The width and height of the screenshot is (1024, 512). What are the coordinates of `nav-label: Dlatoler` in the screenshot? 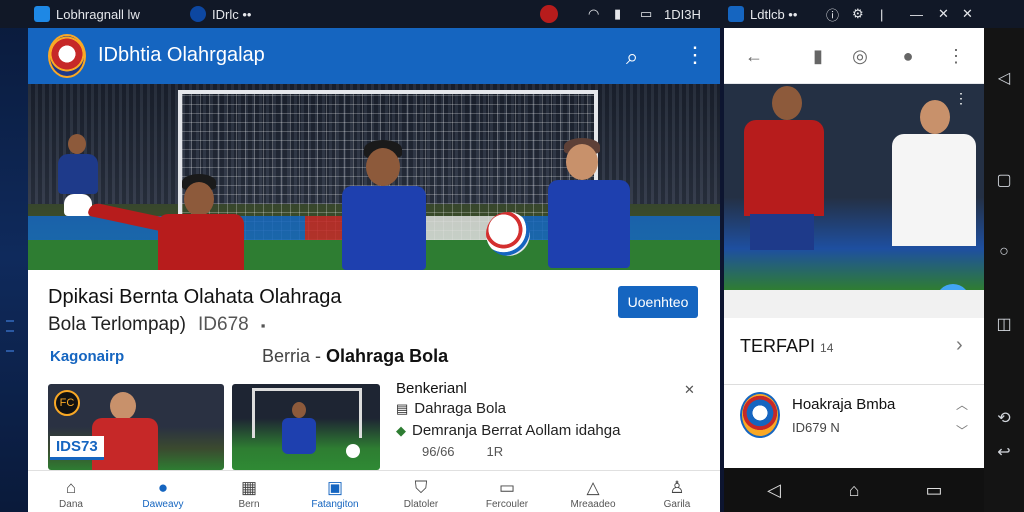 It's located at (421, 504).